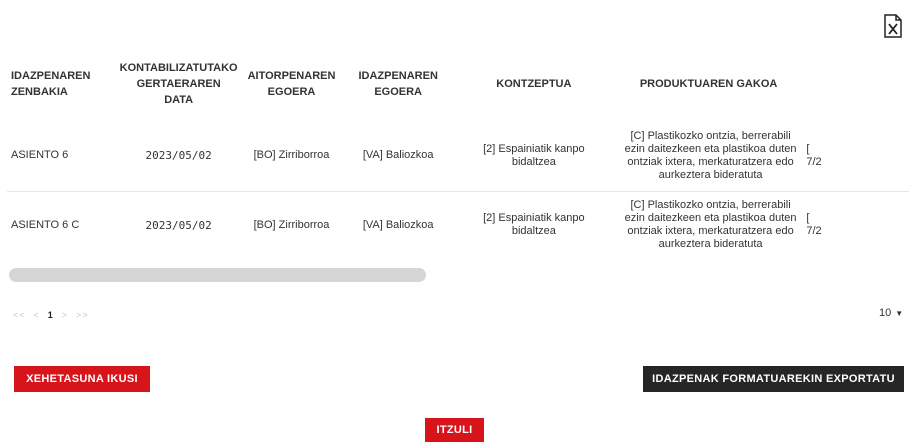  What do you see at coordinates (45, 224) in the screenshot?
I see `cell-entry-number: ASIENTO 6 C` at bounding box center [45, 224].